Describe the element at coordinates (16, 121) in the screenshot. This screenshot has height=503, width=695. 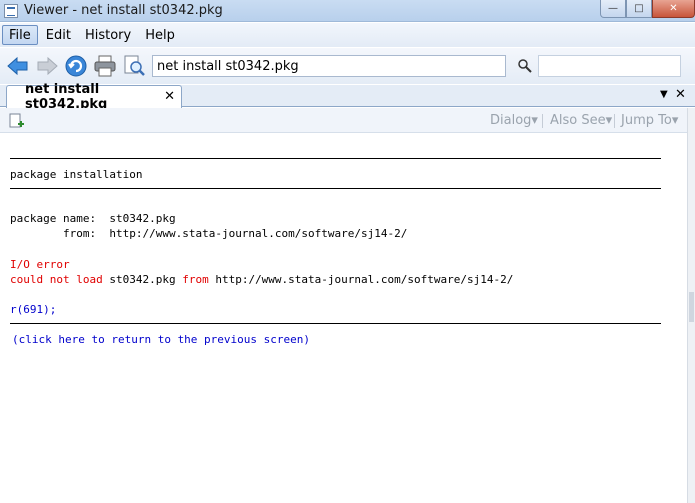
I see `new-viewer-icon` at that location.